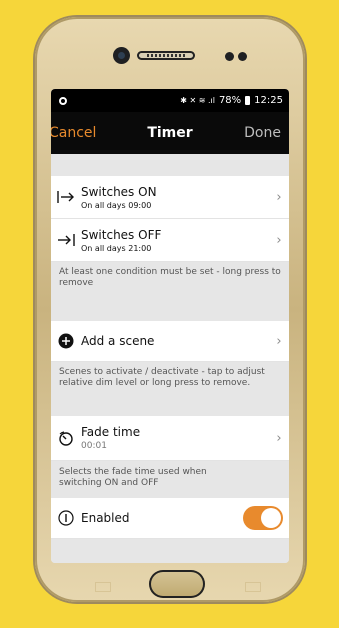  I want to click on fade-time-title: Fade time, so click(111, 432).